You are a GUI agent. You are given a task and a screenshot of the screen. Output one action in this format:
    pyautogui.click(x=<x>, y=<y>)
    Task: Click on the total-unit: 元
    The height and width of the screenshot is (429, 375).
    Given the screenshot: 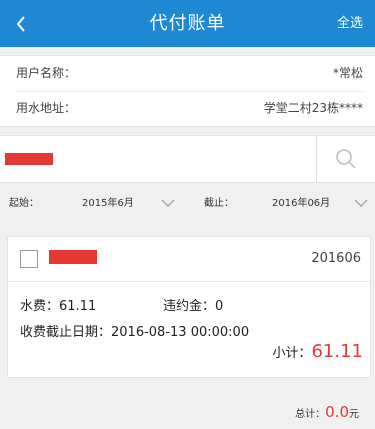 What is the action you would take?
    pyautogui.click(x=354, y=414)
    